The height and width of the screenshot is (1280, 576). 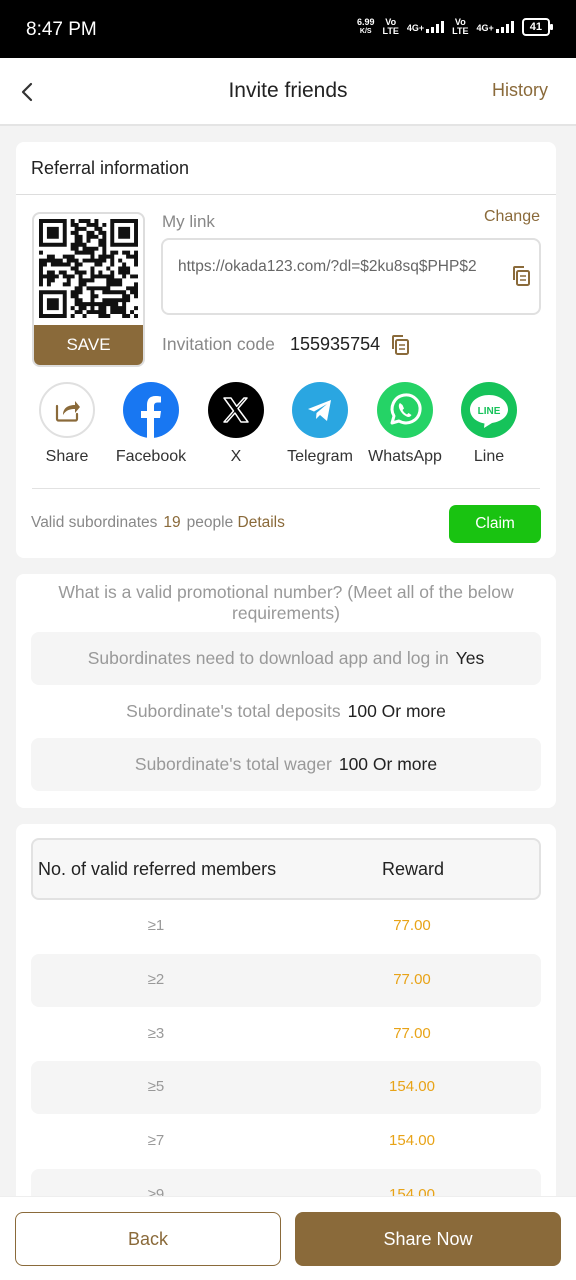 I want to click on x-label: X, so click(x=236, y=456).